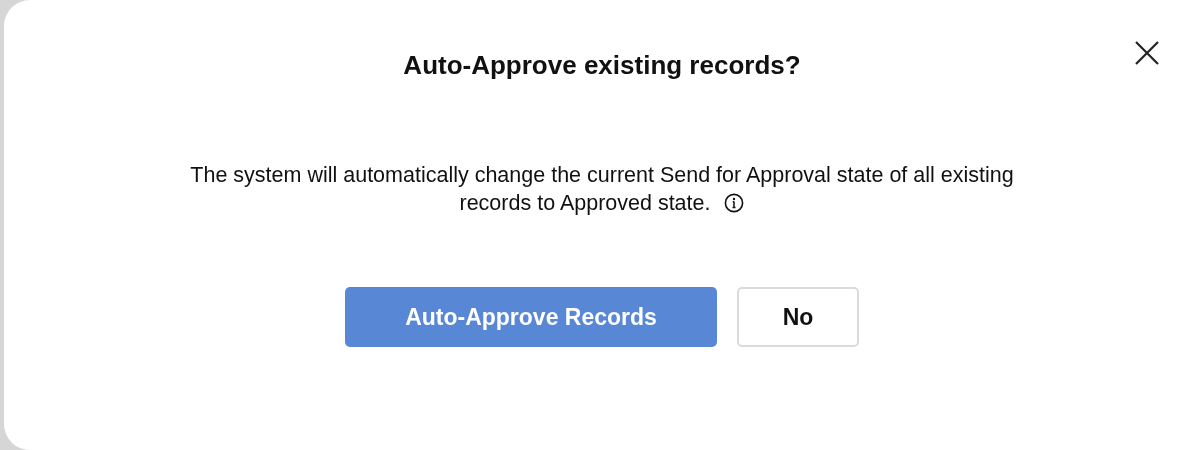  What do you see at coordinates (585, 203) in the screenshot?
I see `dialog-message: records to Approved state.` at bounding box center [585, 203].